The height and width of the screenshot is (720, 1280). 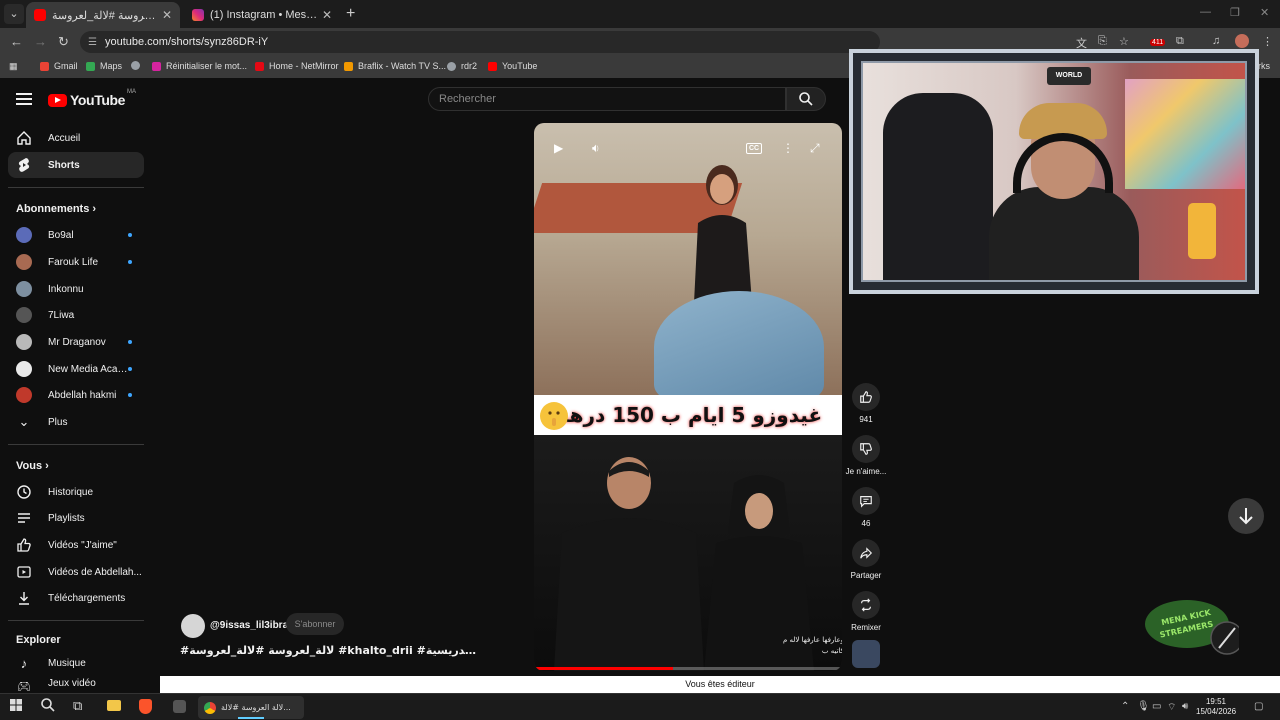 What do you see at coordinates (754, 148) in the screenshot?
I see `captions-icon: CC` at bounding box center [754, 148].